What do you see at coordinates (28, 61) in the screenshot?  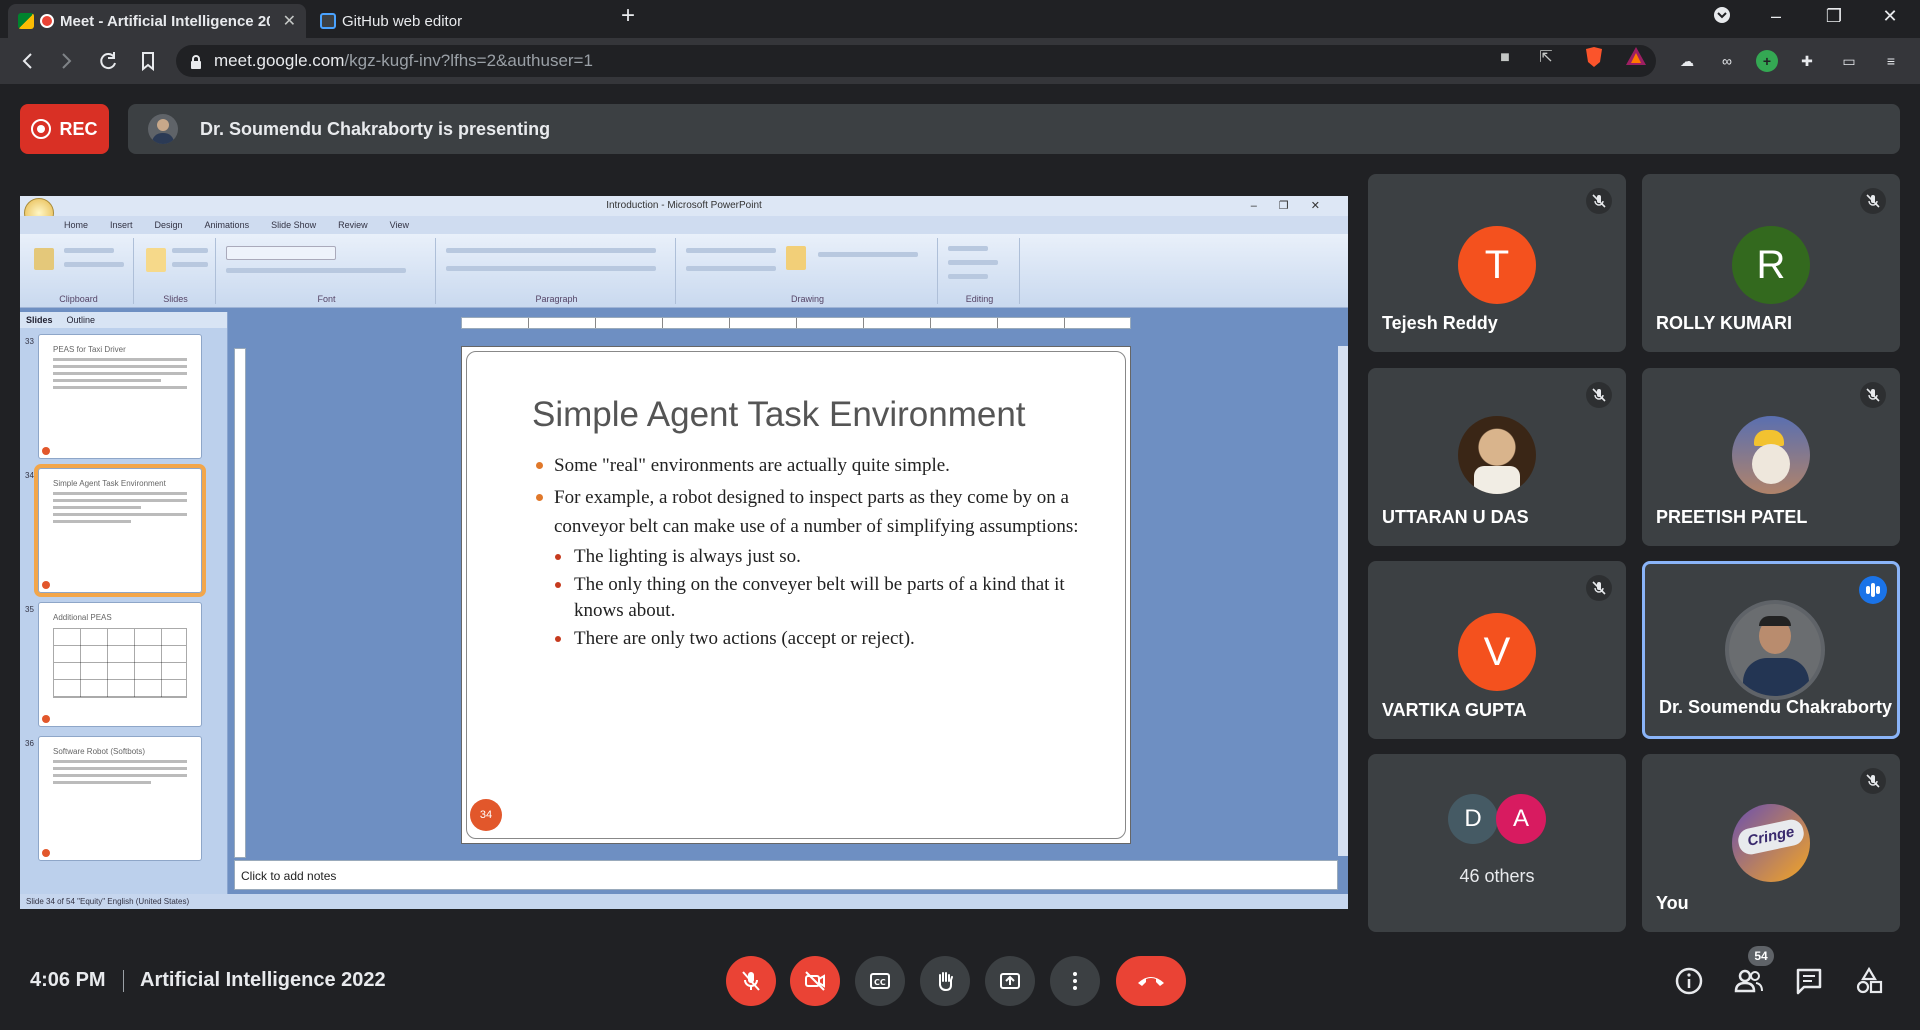 I see `back-icon` at bounding box center [28, 61].